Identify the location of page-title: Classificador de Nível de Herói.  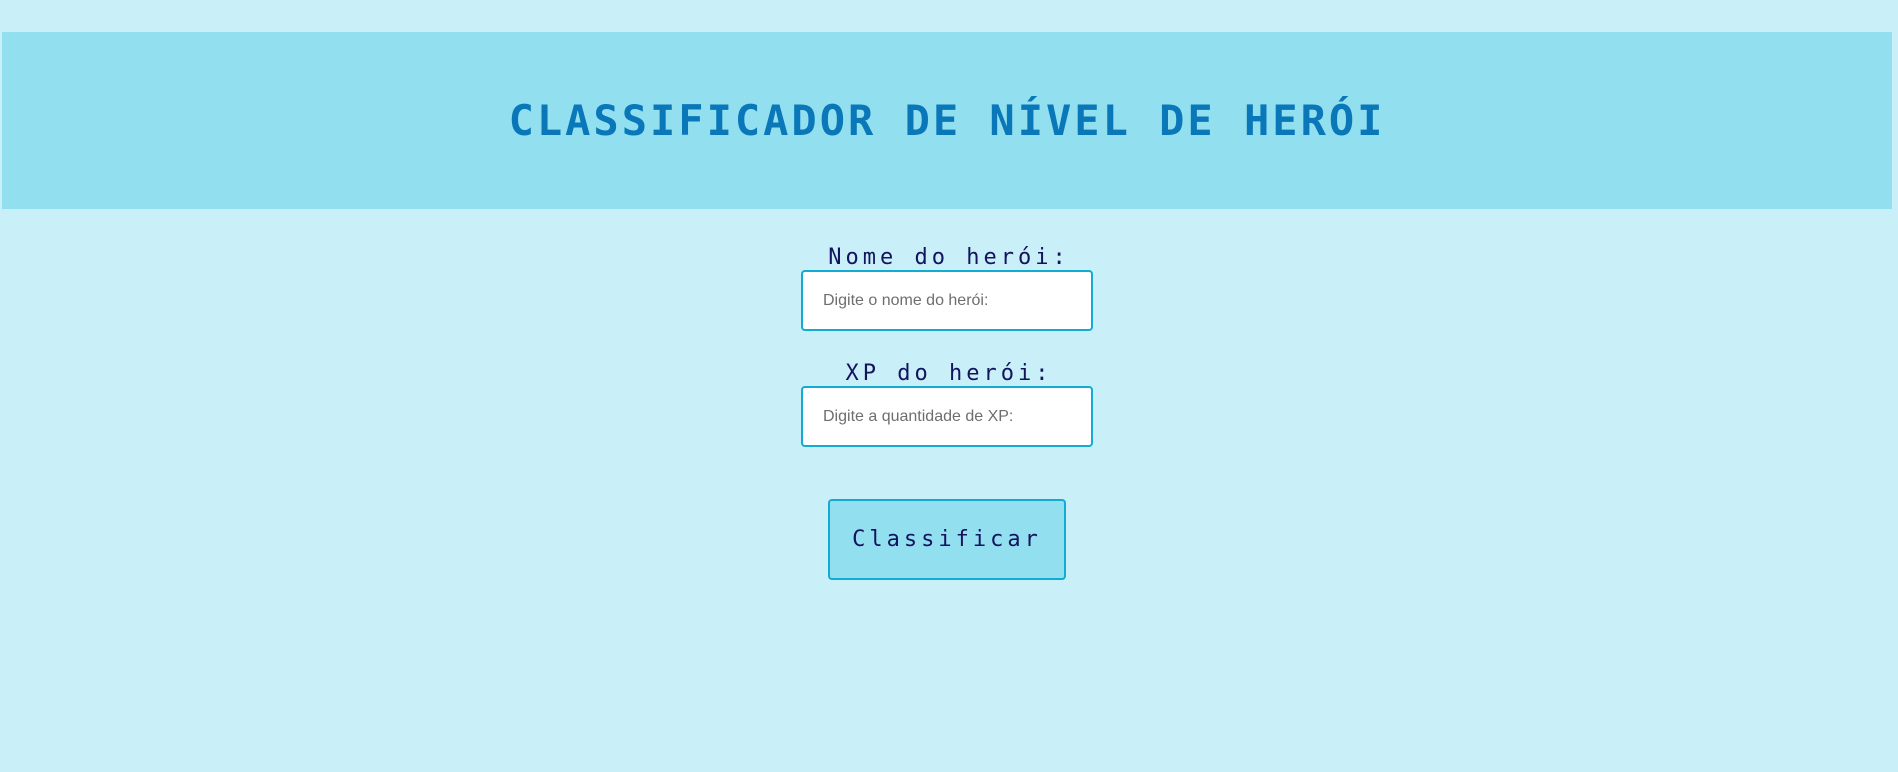
(947, 120).